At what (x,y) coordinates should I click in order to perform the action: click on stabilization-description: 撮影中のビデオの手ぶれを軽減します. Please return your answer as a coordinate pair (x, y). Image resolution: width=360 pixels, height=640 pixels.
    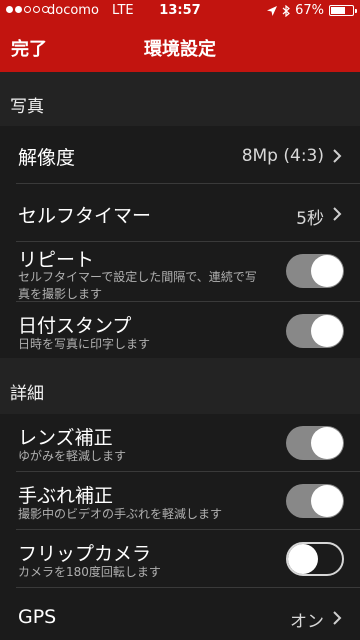
    Looking at the image, I should click on (120, 514).